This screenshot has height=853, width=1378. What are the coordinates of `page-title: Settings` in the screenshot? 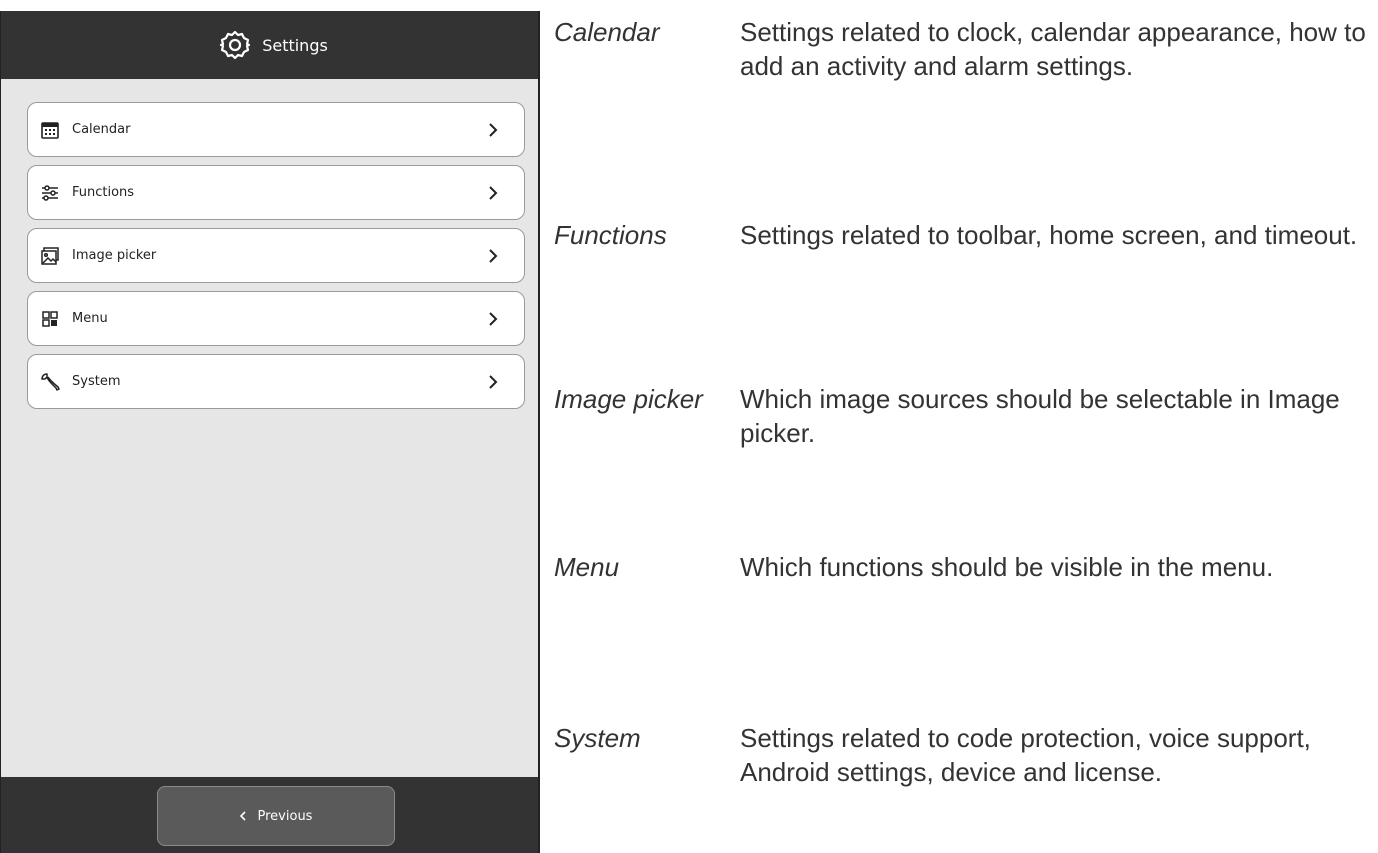 It's located at (295, 45).